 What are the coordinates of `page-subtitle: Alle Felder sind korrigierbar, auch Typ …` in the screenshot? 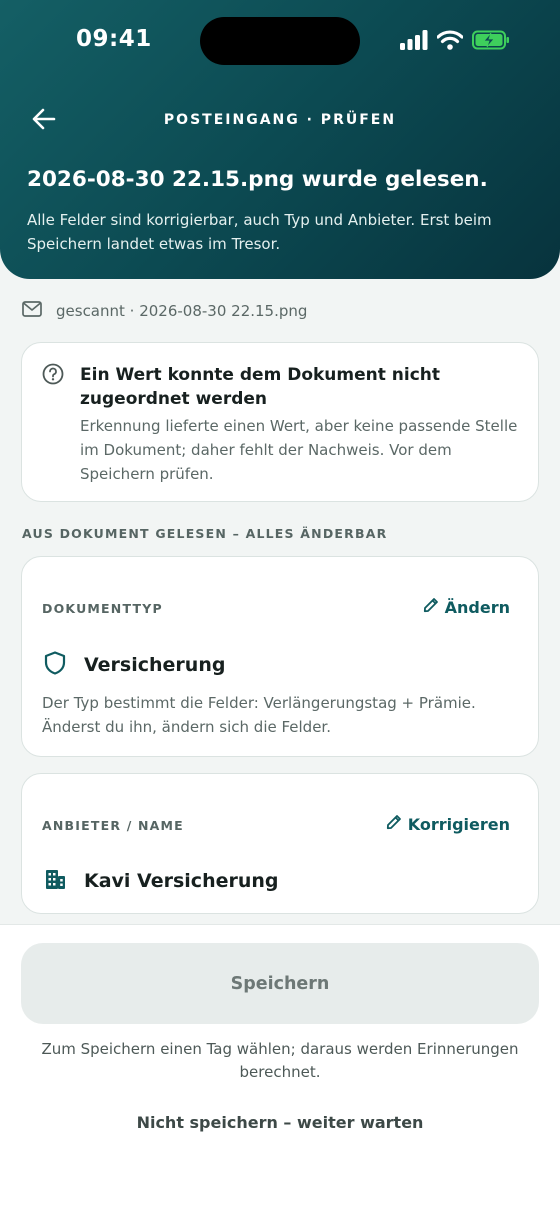 It's located at (259, 232).